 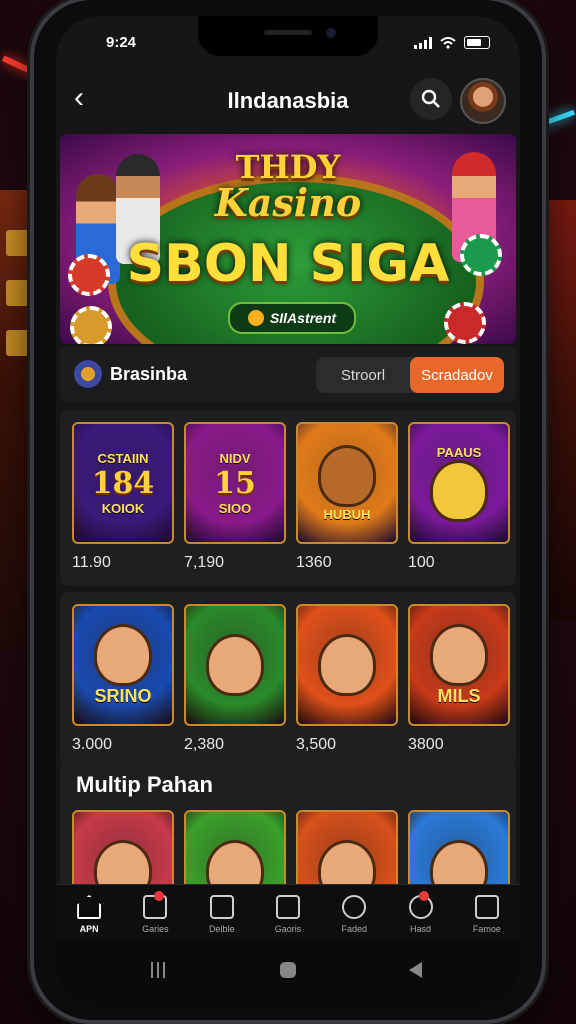 I want to click on game-title-top: PAAUS, so click(x=459, y=452).